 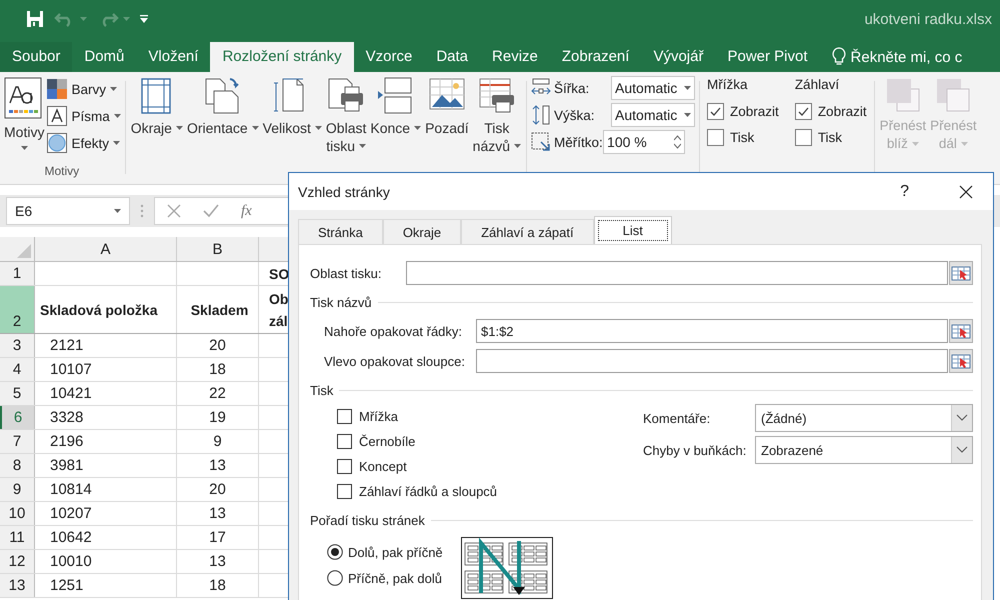 What do you see at coordinates (428, 491) in the screenshot?
I see `checkbox-label: Záhlaví řádků a sloupců` at bounding box center [428, 491].